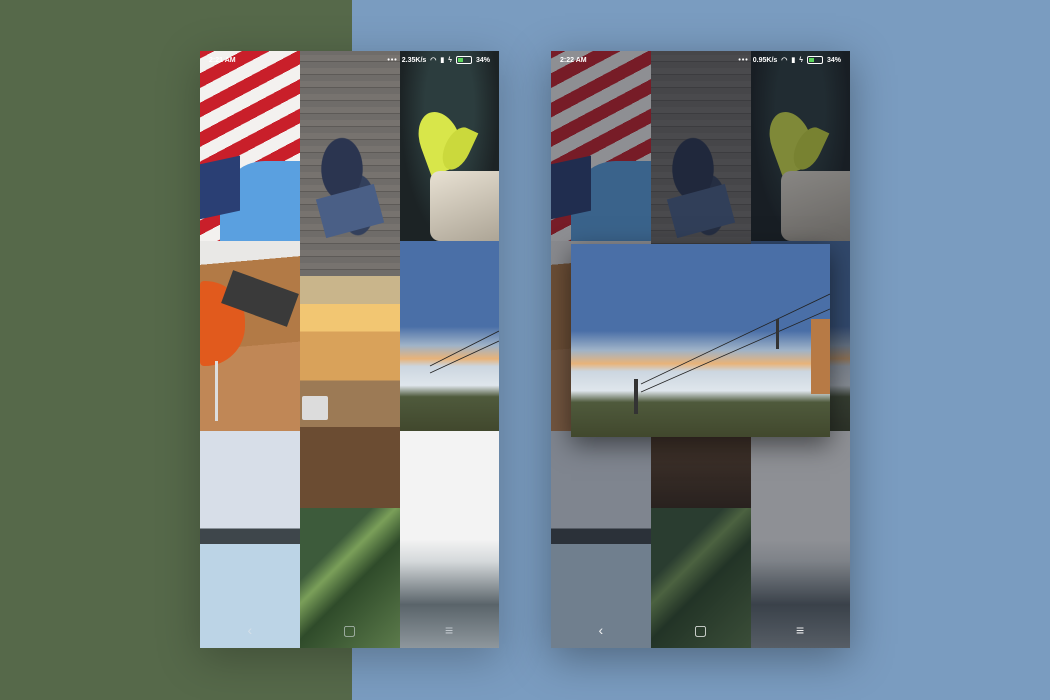 The width and height of the screenshot is (1050, 700). Describe the element at coordinates (414, 60) in the screenshot. I see `network-speed: 2.35K/s` at that location.